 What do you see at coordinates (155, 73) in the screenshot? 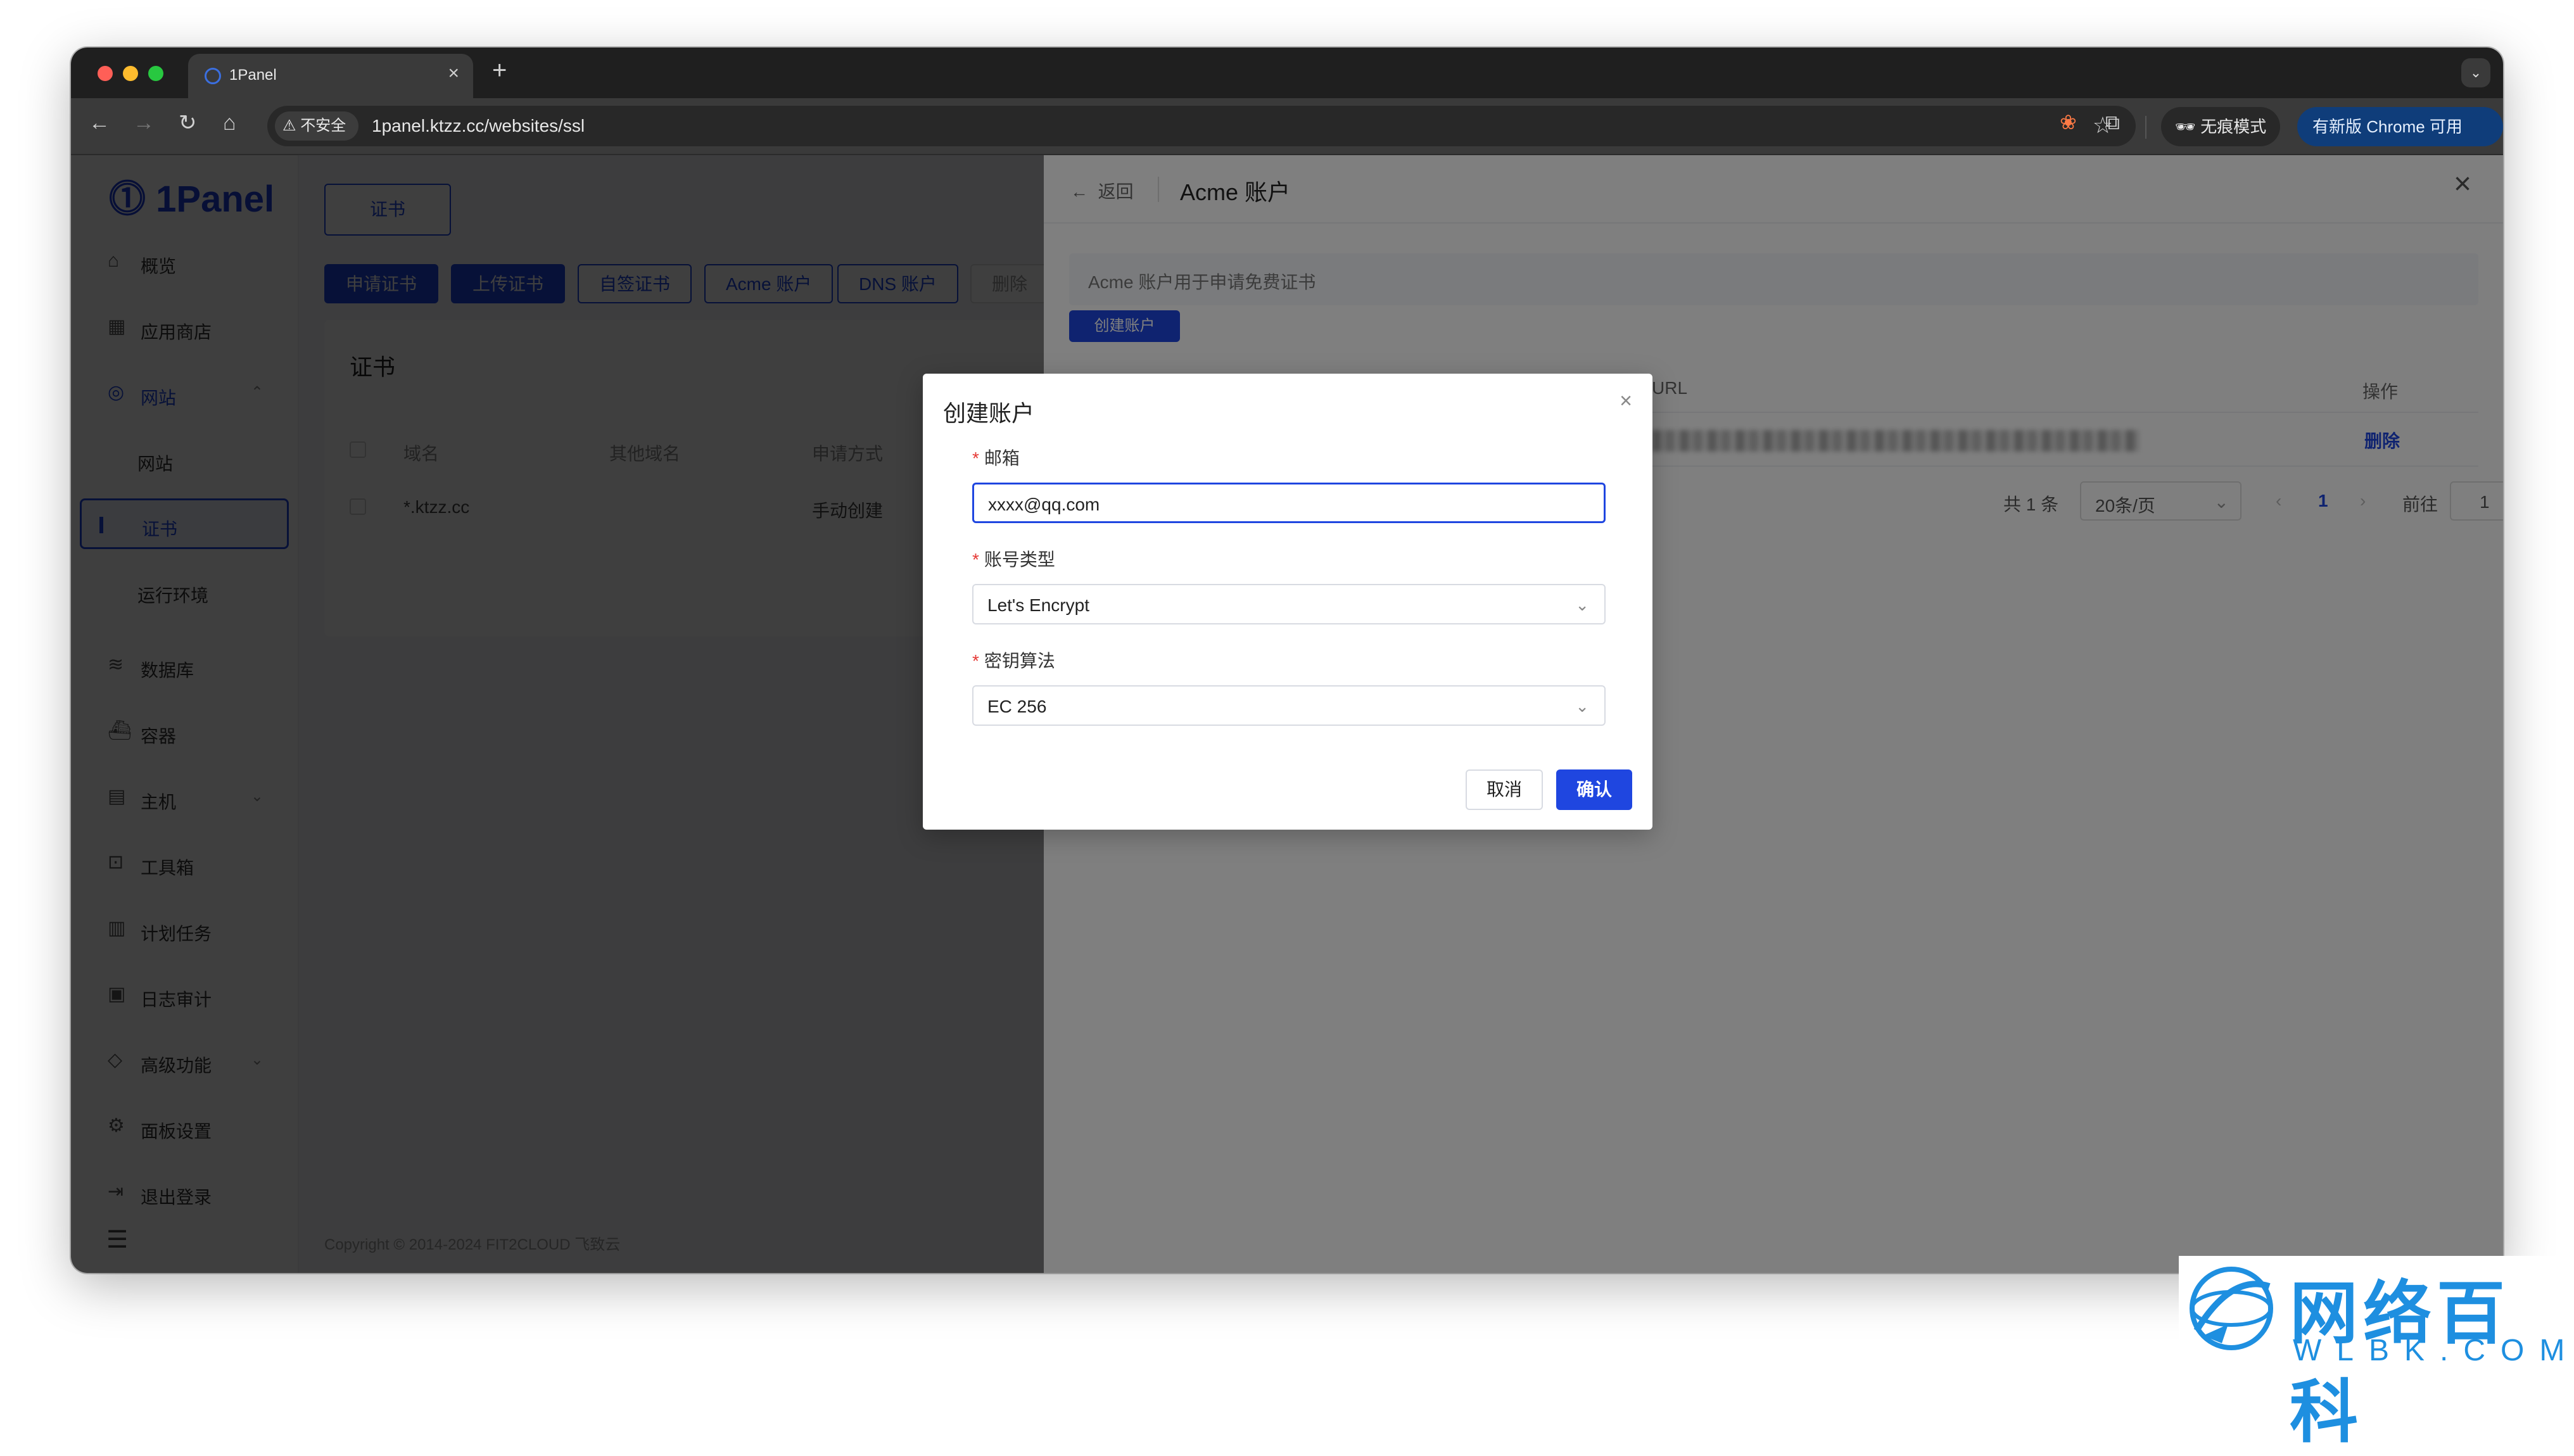
I see `maximize-window-button` at bounding box center [155, 73].